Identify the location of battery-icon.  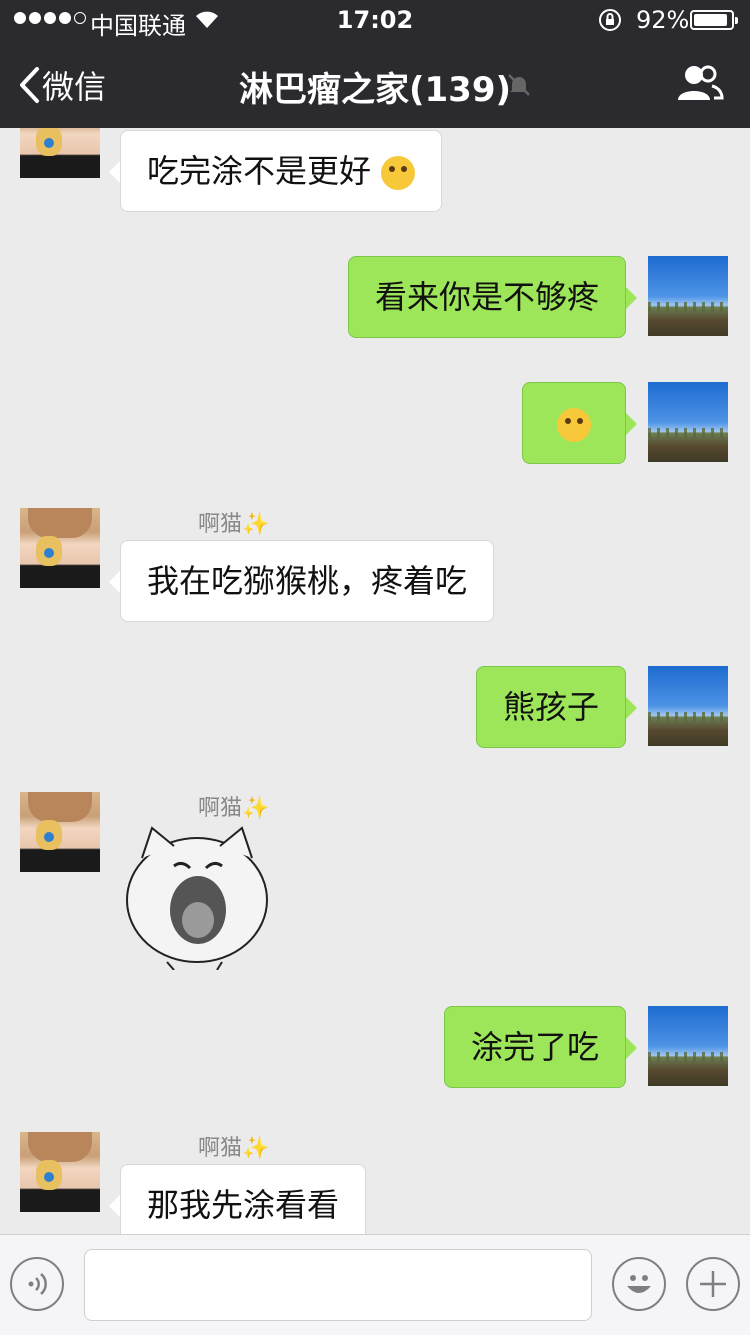
(714, 20).